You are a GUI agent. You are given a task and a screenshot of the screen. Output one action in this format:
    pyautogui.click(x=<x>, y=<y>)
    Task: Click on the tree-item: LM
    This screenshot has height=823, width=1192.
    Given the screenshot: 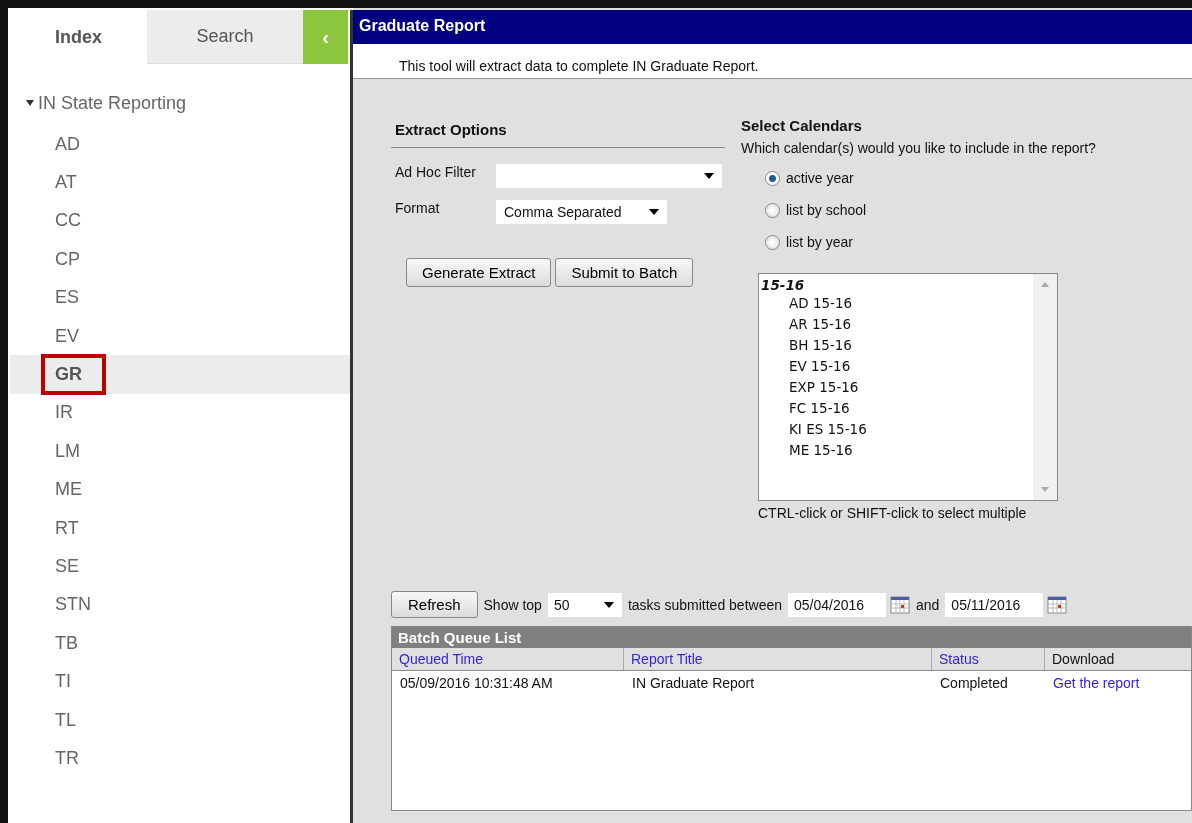 What is the action you would take?
    pyautogui.click(x=180, y=451)
    